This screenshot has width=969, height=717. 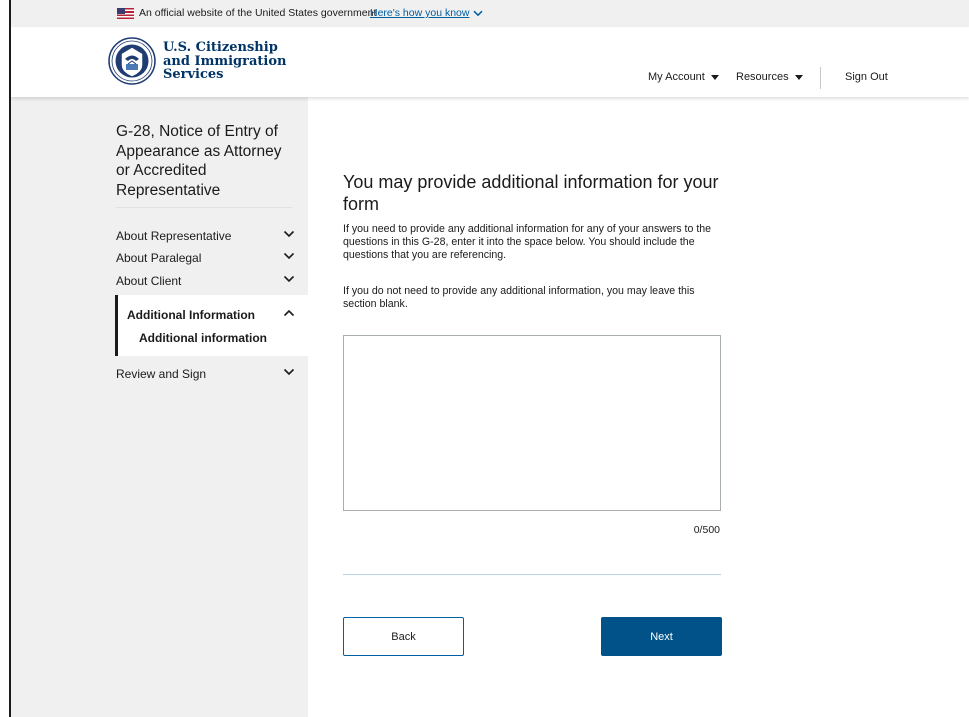 What do you see at coordinates (706, 530) in the screenshot?
I see `character-counter: 0/500` at bounding box center [706, 530].